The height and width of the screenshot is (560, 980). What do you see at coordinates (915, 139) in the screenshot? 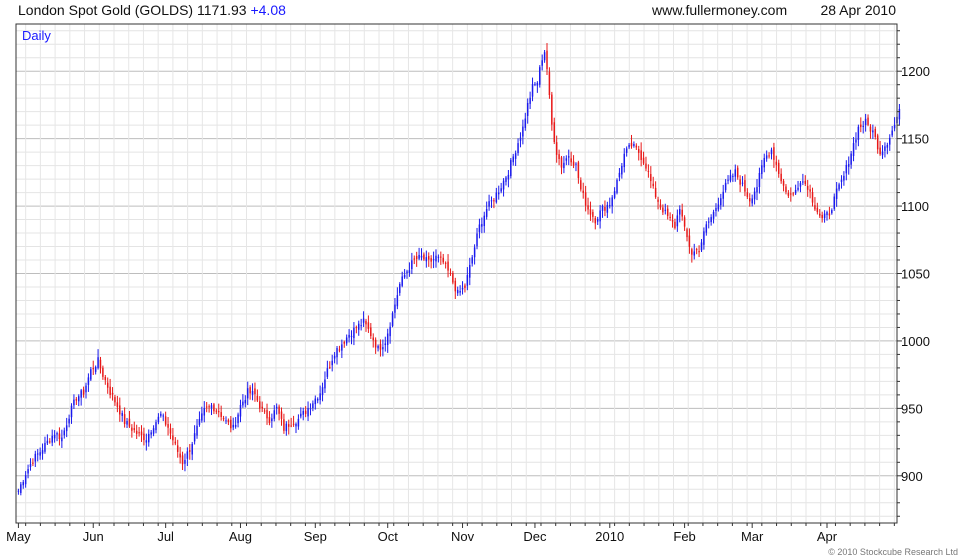
I see `y-tick-label: 1150` at bounding box center [915, 139].